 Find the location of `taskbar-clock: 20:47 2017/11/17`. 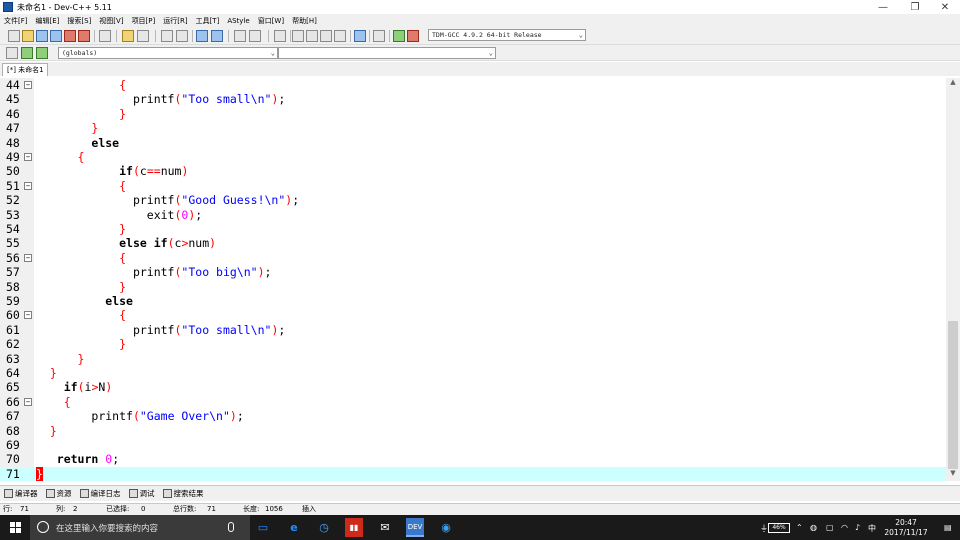

taskbar-clock: 20:47 2017/11/17 is located at coordinates (906, 528).